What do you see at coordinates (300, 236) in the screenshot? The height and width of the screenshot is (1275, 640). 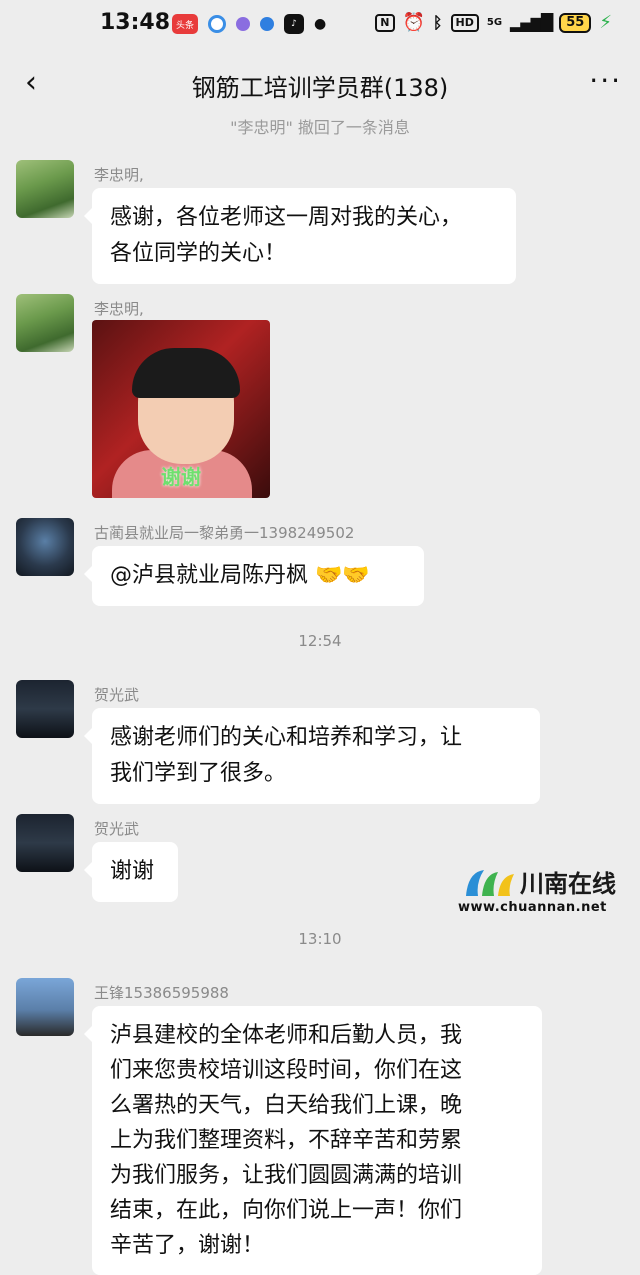 I see `message-bubble: 感谢，各位老师这一周对我的关心， 各位同学的关心！` at bounding box center [300, 236].